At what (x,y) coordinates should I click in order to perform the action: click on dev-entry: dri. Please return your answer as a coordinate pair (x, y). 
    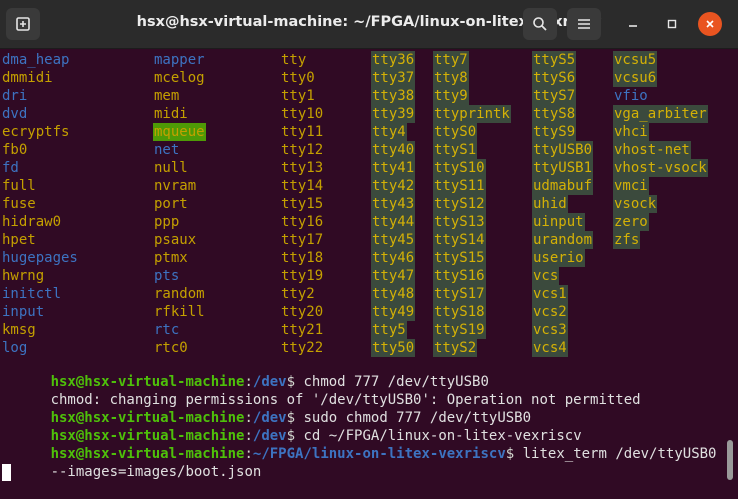
    Looking at the image, I should click on (15, 96).